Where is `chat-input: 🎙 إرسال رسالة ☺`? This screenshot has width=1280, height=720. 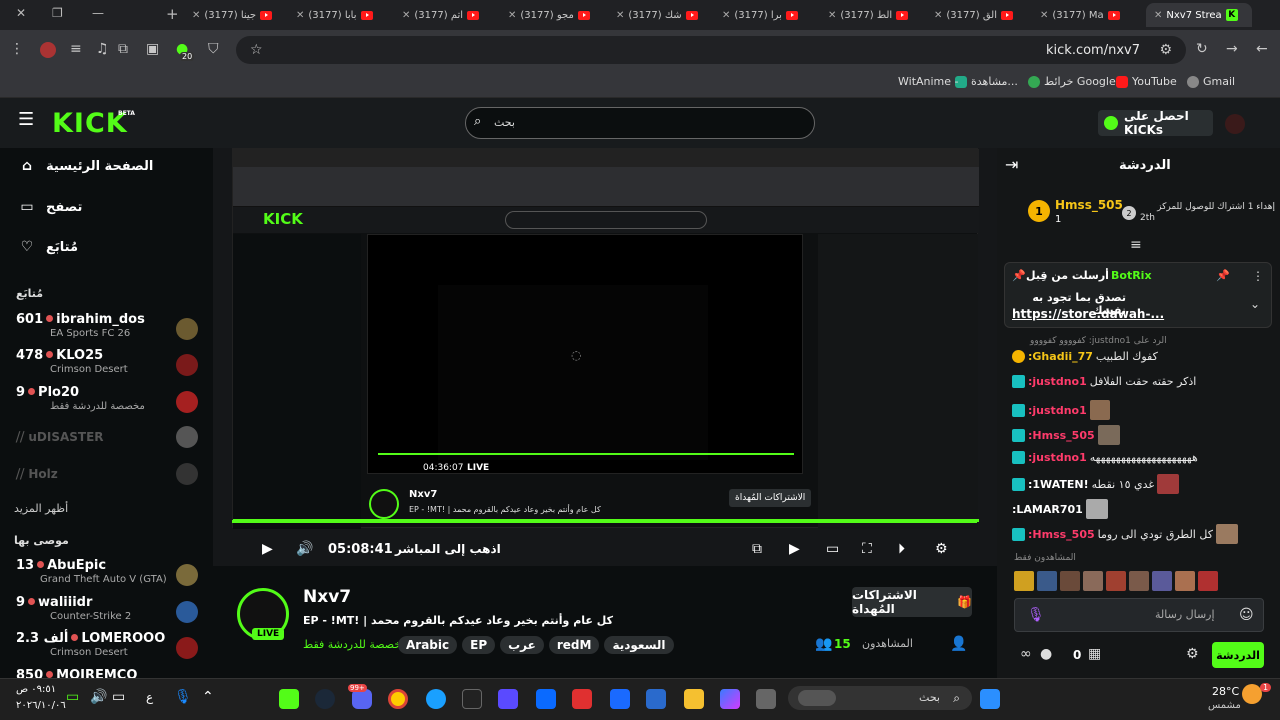 chat-input: 🎙 إرسال رسالة ☺ is located at coordinates (1139, 615).